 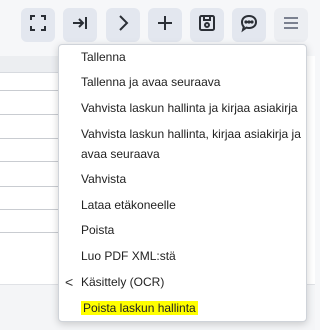 I want to click on menu-item-create-pdf: Luo PDF XML:stä, so click(x=182, y=258).